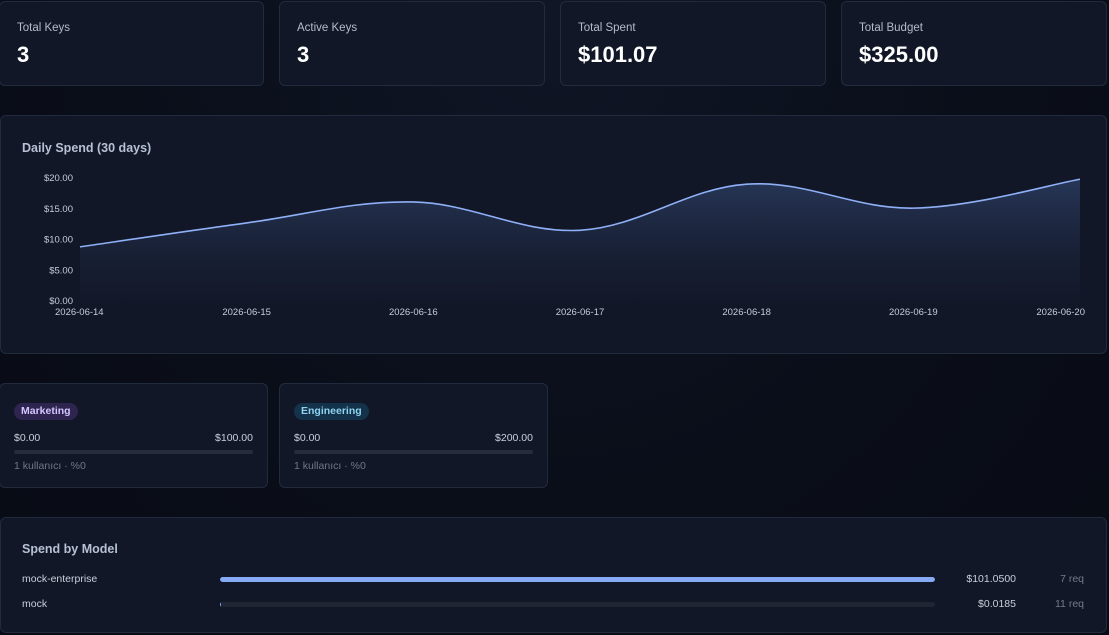 This screenshot has width=1109, height=635. I want to click on y-tick-label: $15.00, so click(58, 209).